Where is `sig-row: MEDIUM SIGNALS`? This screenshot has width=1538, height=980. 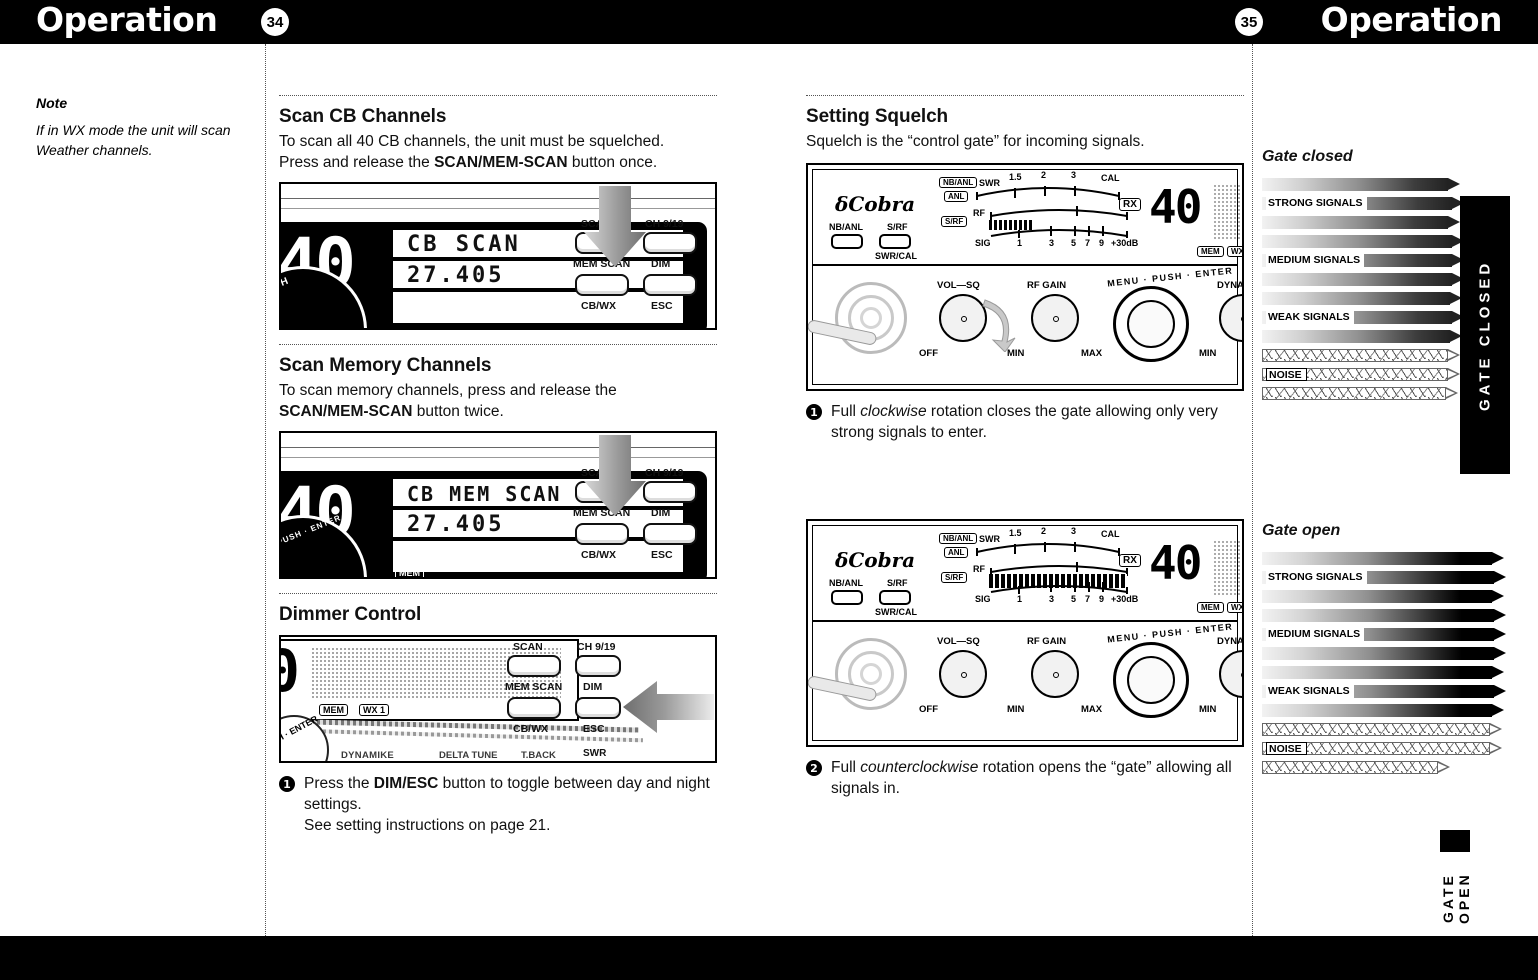 sig-row: MEDIUM SIGNALS is located at coordinates (1385, 634).